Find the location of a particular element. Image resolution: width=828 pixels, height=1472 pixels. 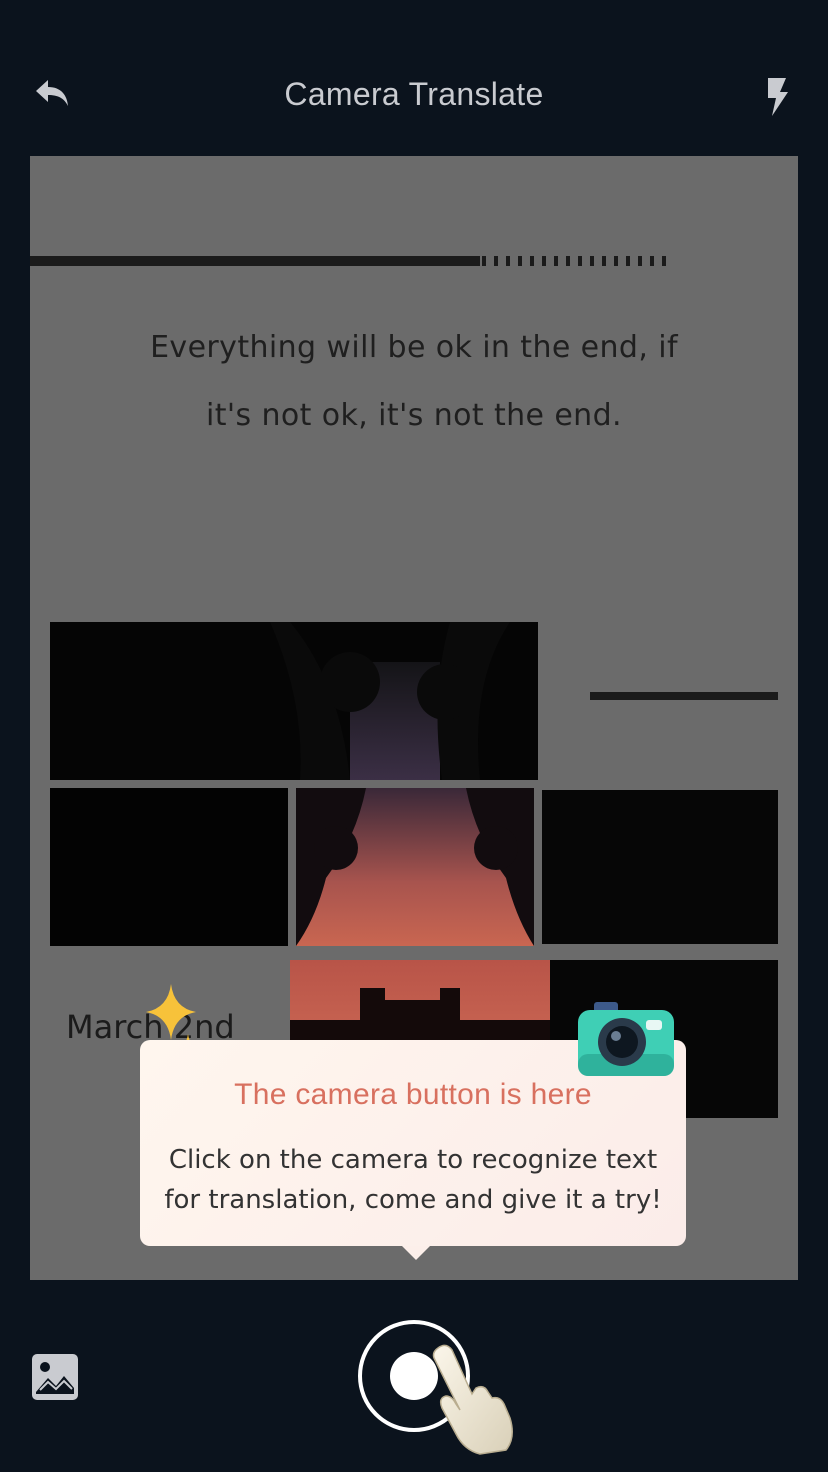

header: Camera Translate is located at coordinates (414, 78).